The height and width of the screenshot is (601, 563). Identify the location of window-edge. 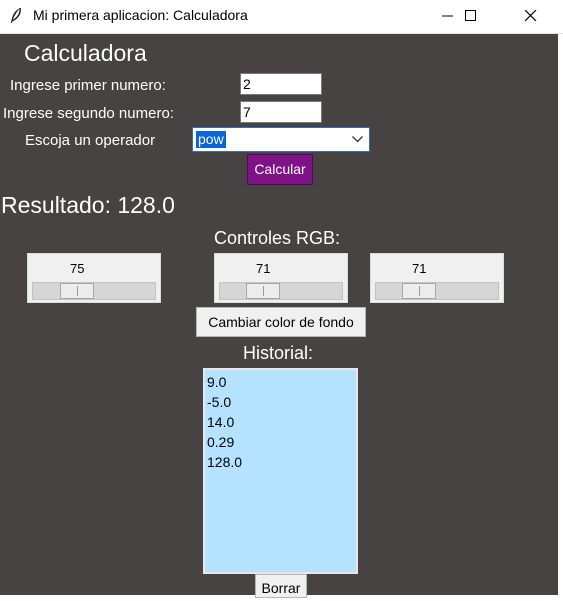
(560, 314).